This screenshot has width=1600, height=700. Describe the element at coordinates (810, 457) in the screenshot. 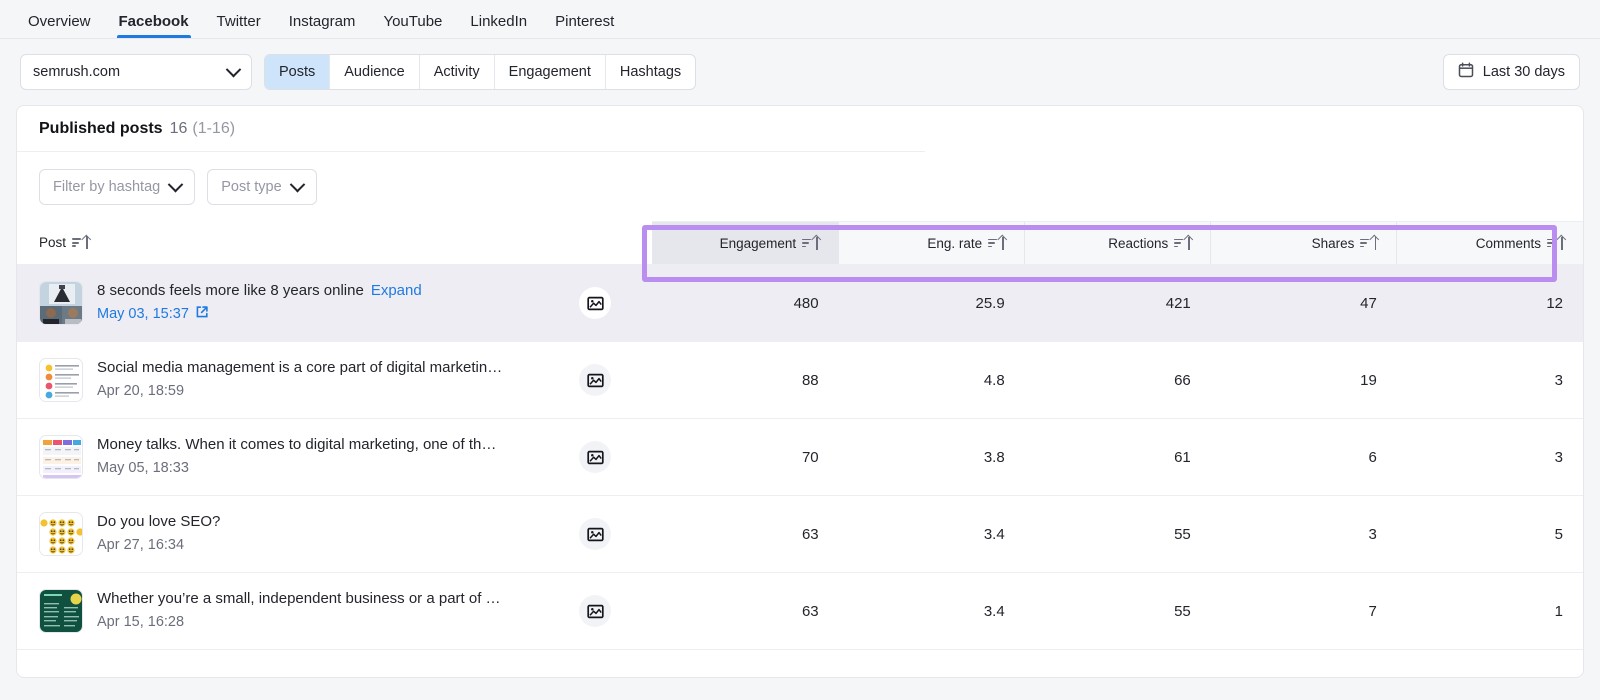

I see `cell-engagement: 70` at that location.